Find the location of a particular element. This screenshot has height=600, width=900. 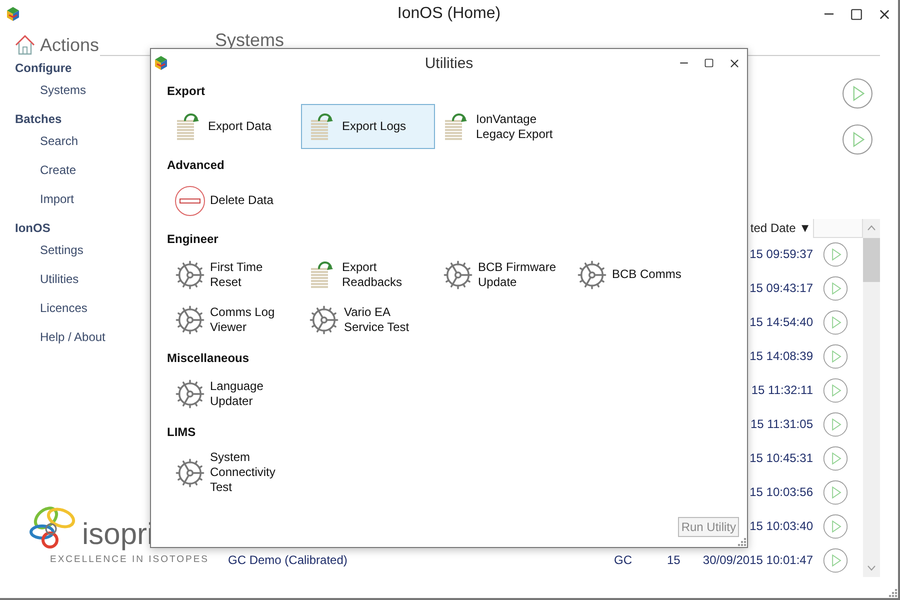

utility-item: System Connectivity Test is located at coordinates (234, 472).